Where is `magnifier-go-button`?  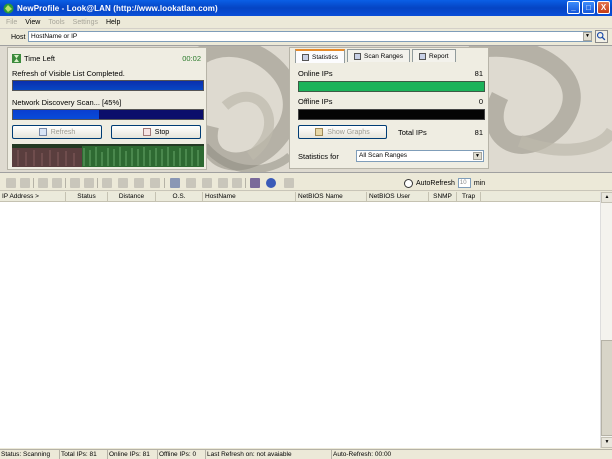
magnifier-go-button is located at coordinates (601, 36).